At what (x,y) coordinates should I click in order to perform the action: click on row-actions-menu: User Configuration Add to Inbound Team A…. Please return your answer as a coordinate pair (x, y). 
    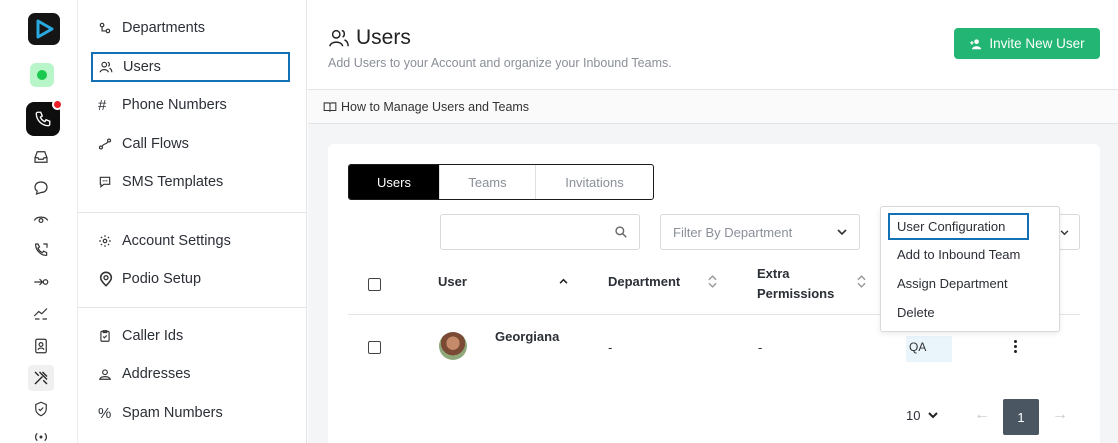
    Looking at the image, I should click on (970, 269).